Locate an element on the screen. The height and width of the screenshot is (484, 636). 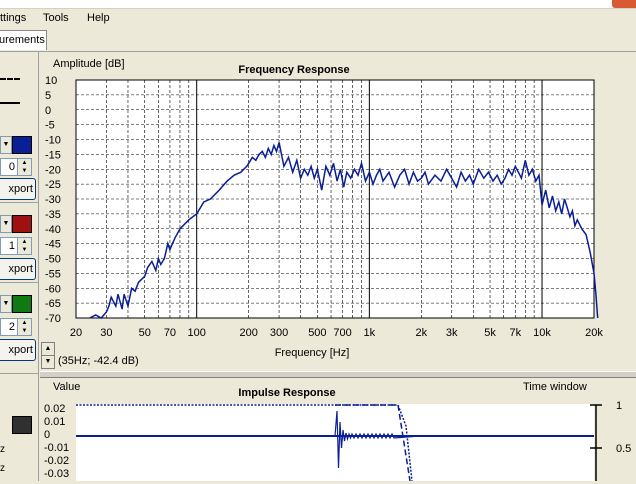
series-2-spin-buttons: ▲ ▼ is located at coordinates (24, 246).